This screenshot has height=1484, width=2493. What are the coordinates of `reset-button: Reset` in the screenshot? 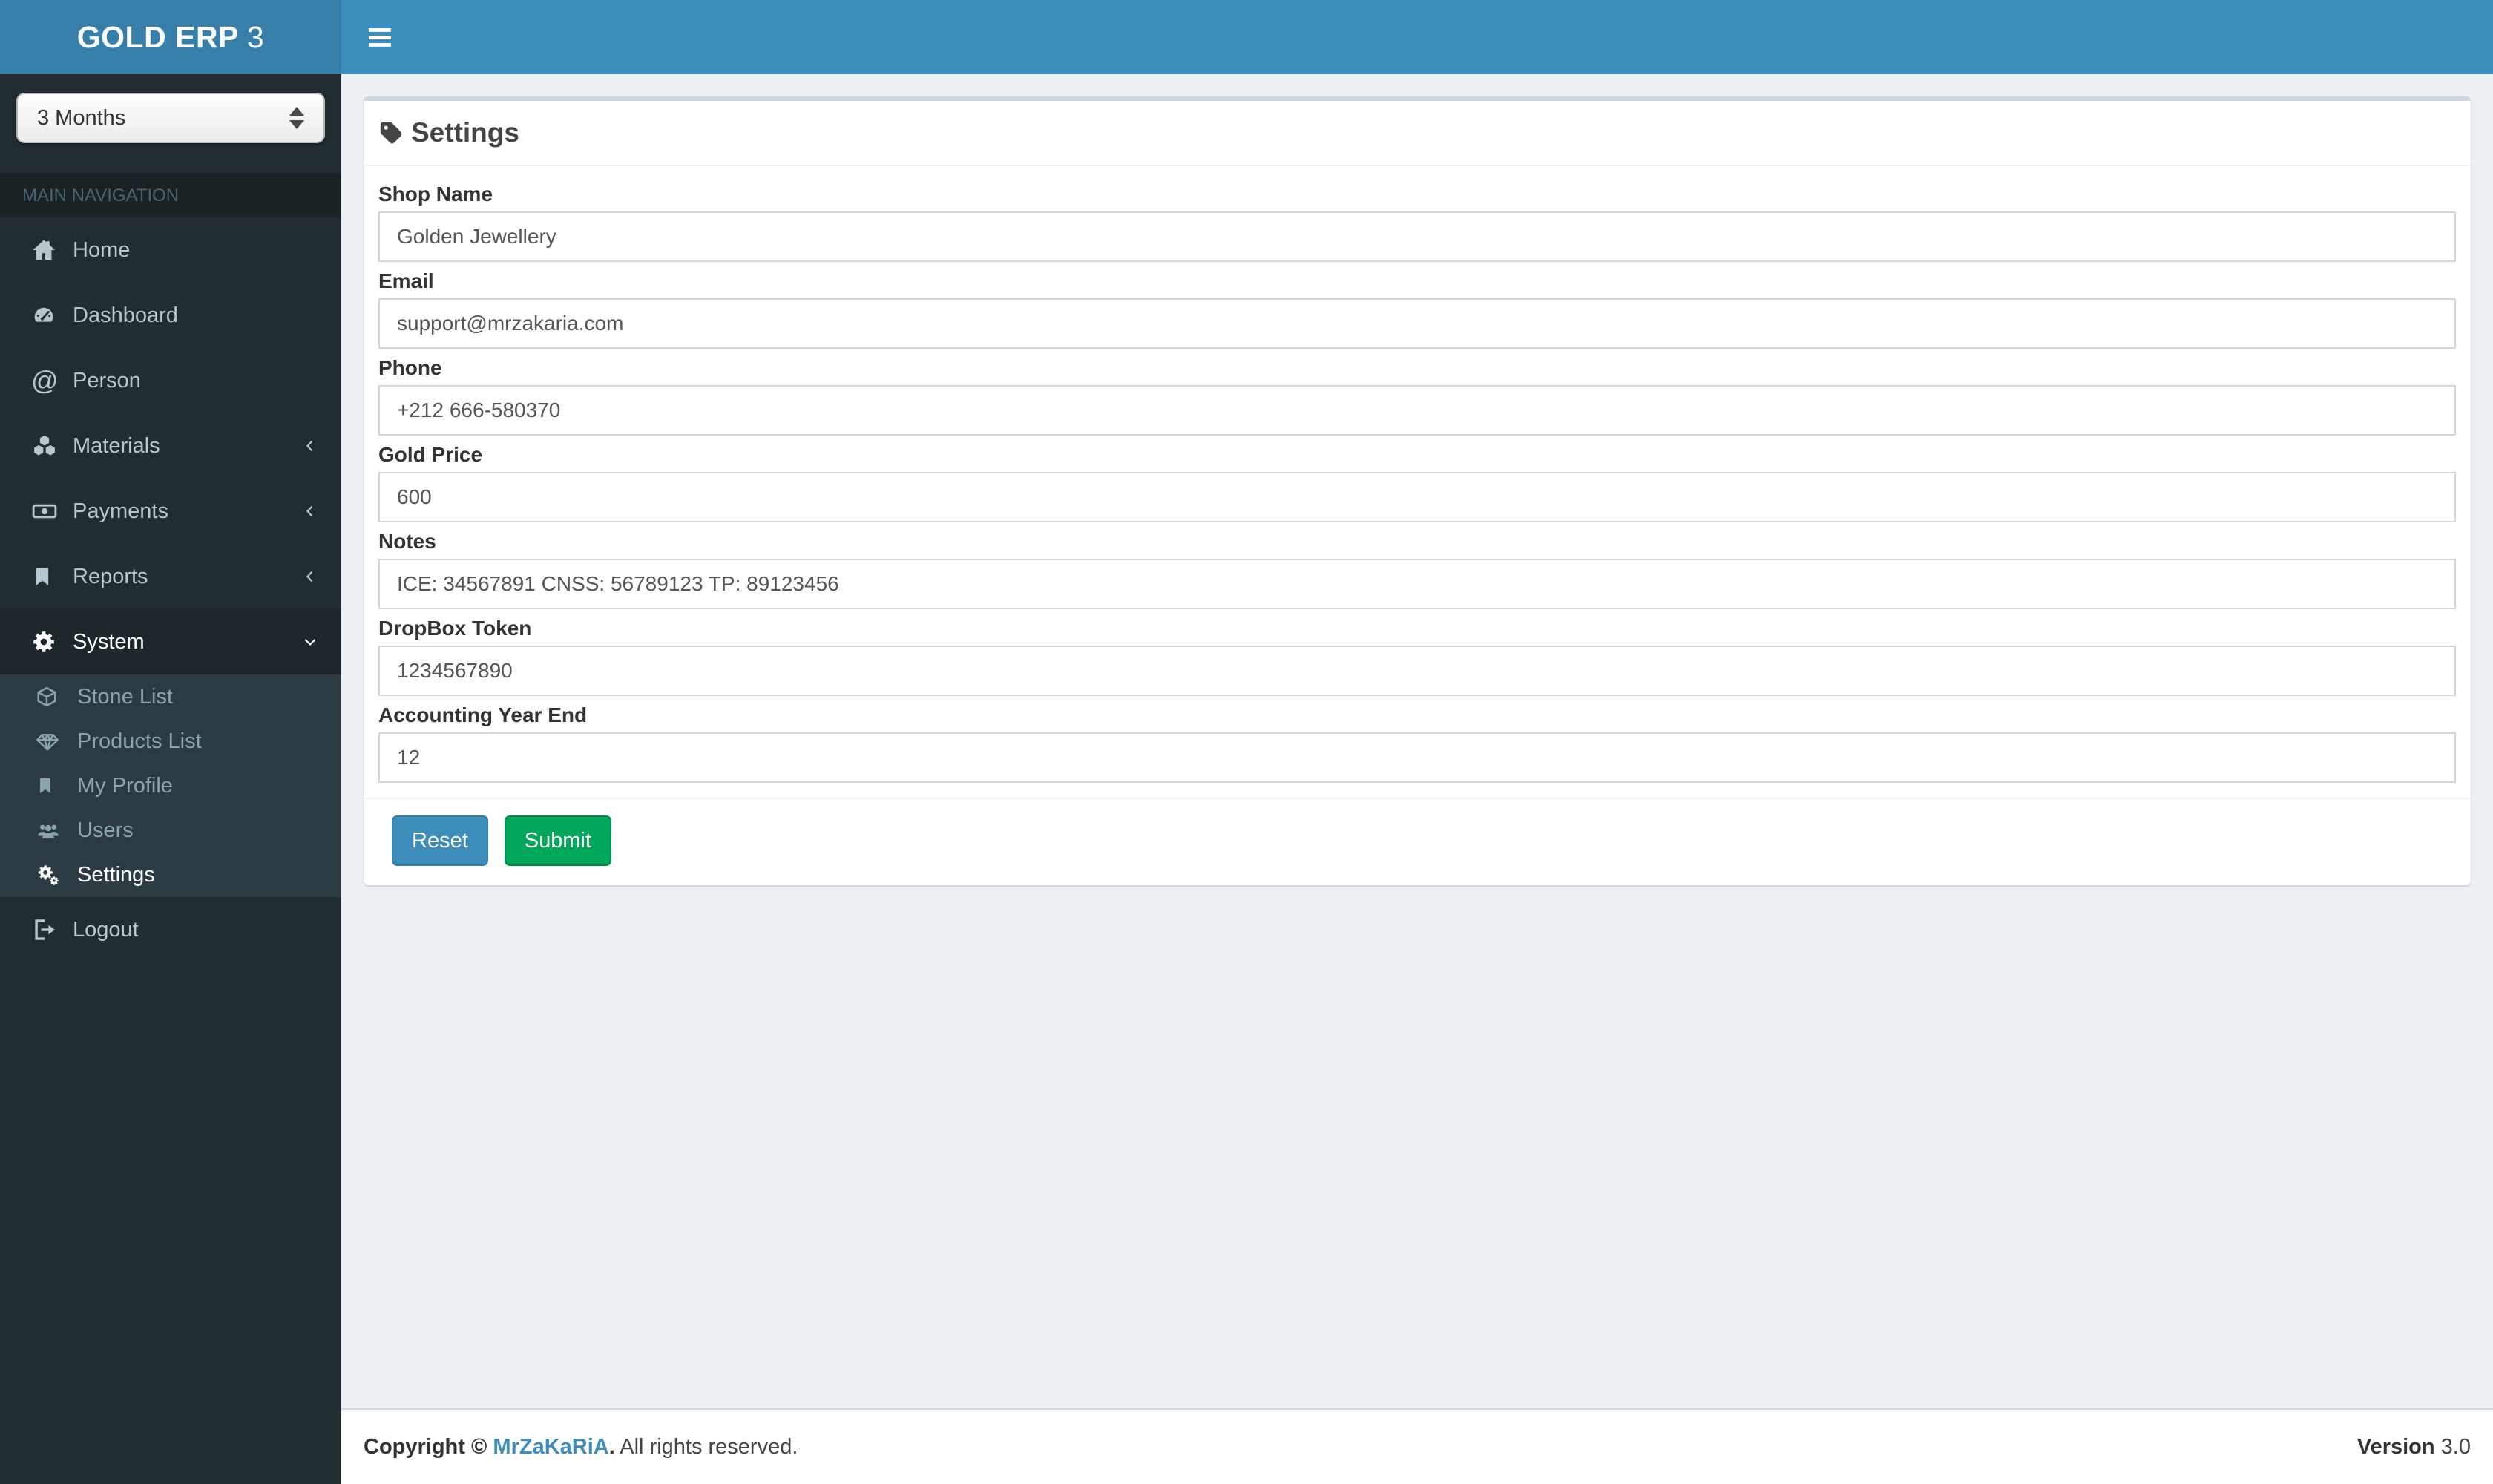 It's located at (440, 840).